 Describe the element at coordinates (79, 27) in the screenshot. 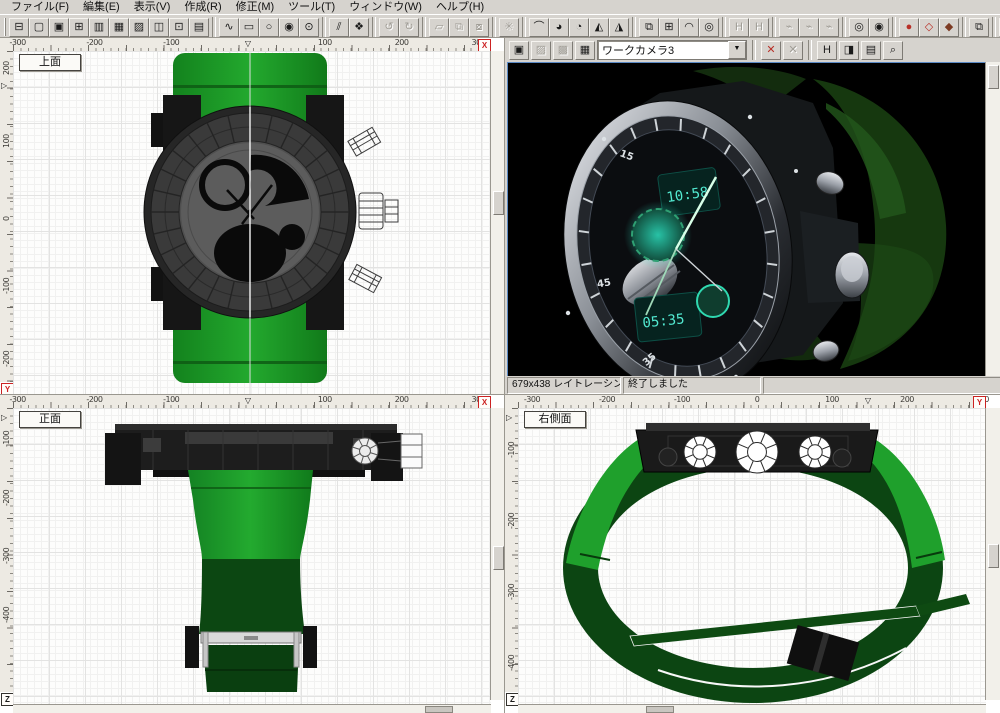

I see `quad-view-icon: ⊞` at that location.